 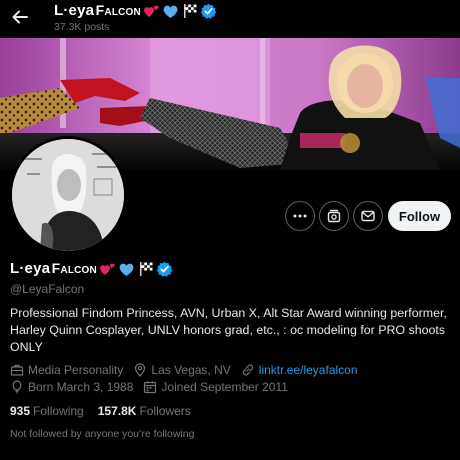 I want to click on profile-joined: Joined September 2011, so click(x=215, y=387).